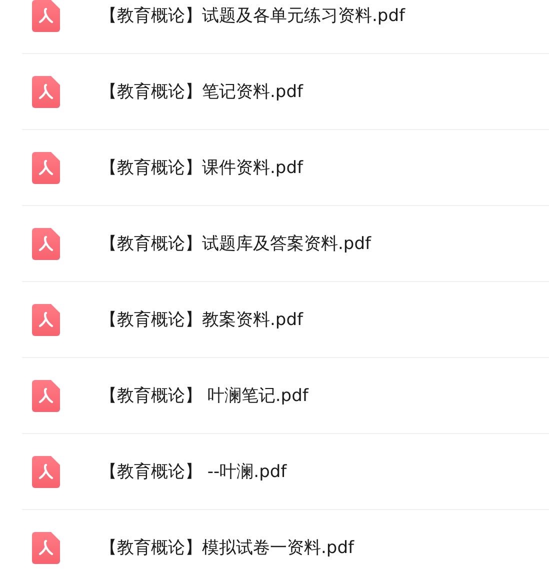  What do you see at coordinates (227, 547) in the screenshot?
I see `file-name: 【教育概论】模拟试卷一资料.pdf` at bounding box center [227, 547].